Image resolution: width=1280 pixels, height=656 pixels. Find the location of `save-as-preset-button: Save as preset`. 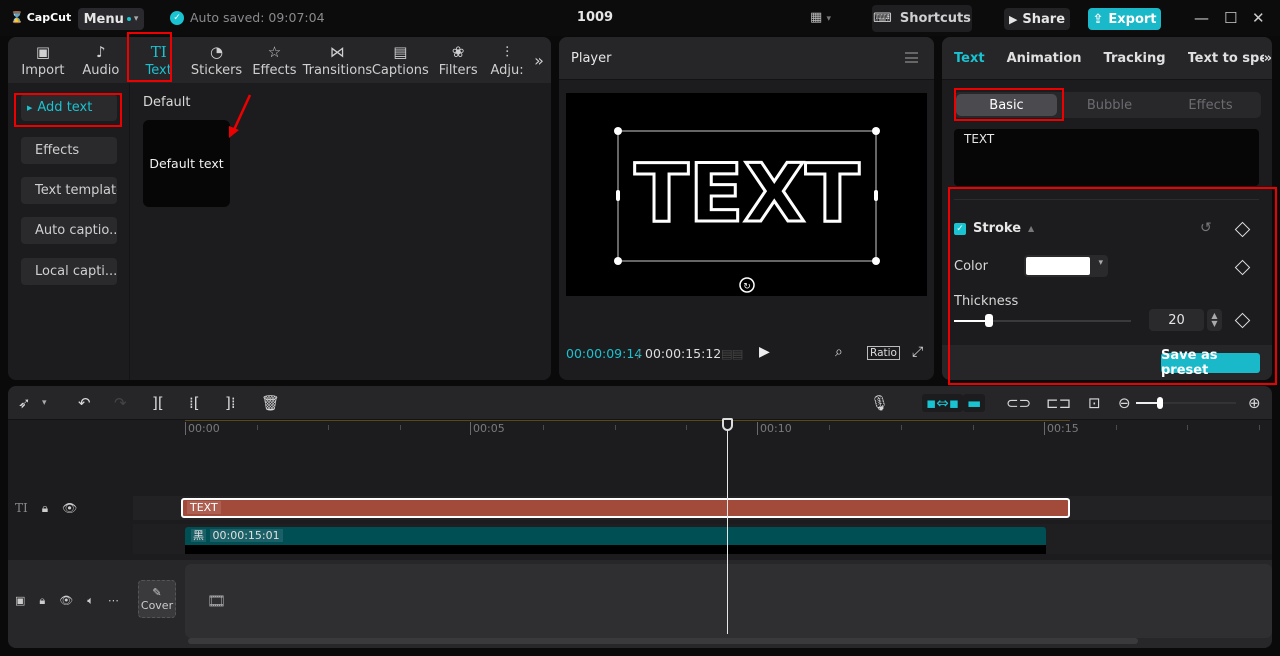

save-as-preset-button: Save as preset is located at coordinates (1210, 363).